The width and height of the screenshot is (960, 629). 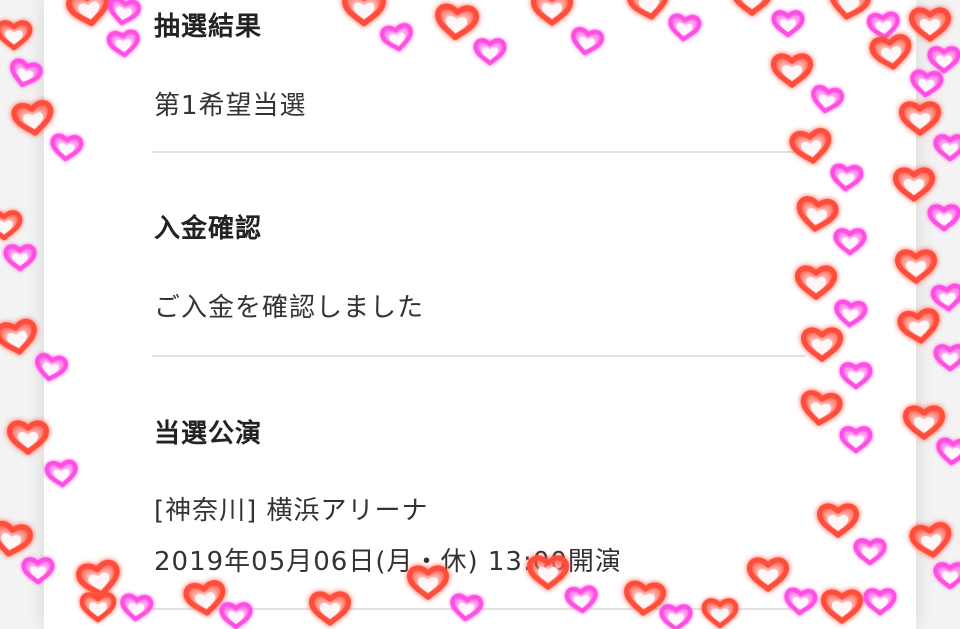 What do you see at coordinates (388, 562) in the screenshot?
I see `performance-datetime: 2019年05月06日(月・休) 13:00開演` at bounding box center [388, 562].